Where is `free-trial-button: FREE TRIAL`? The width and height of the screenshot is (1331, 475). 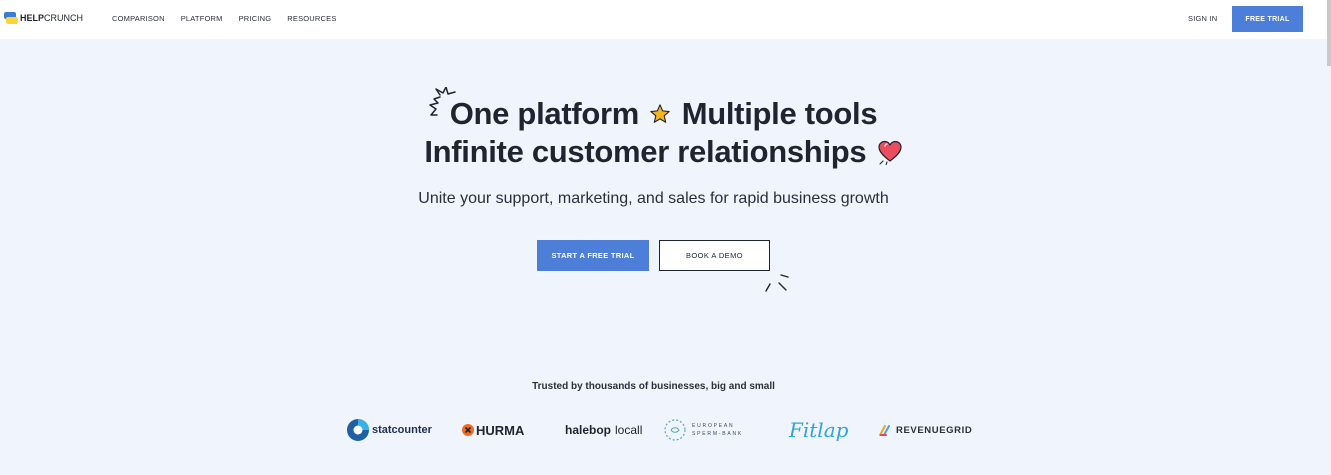 free-trial-button: FREE TRIAL is located at coordinates (1267, 19).